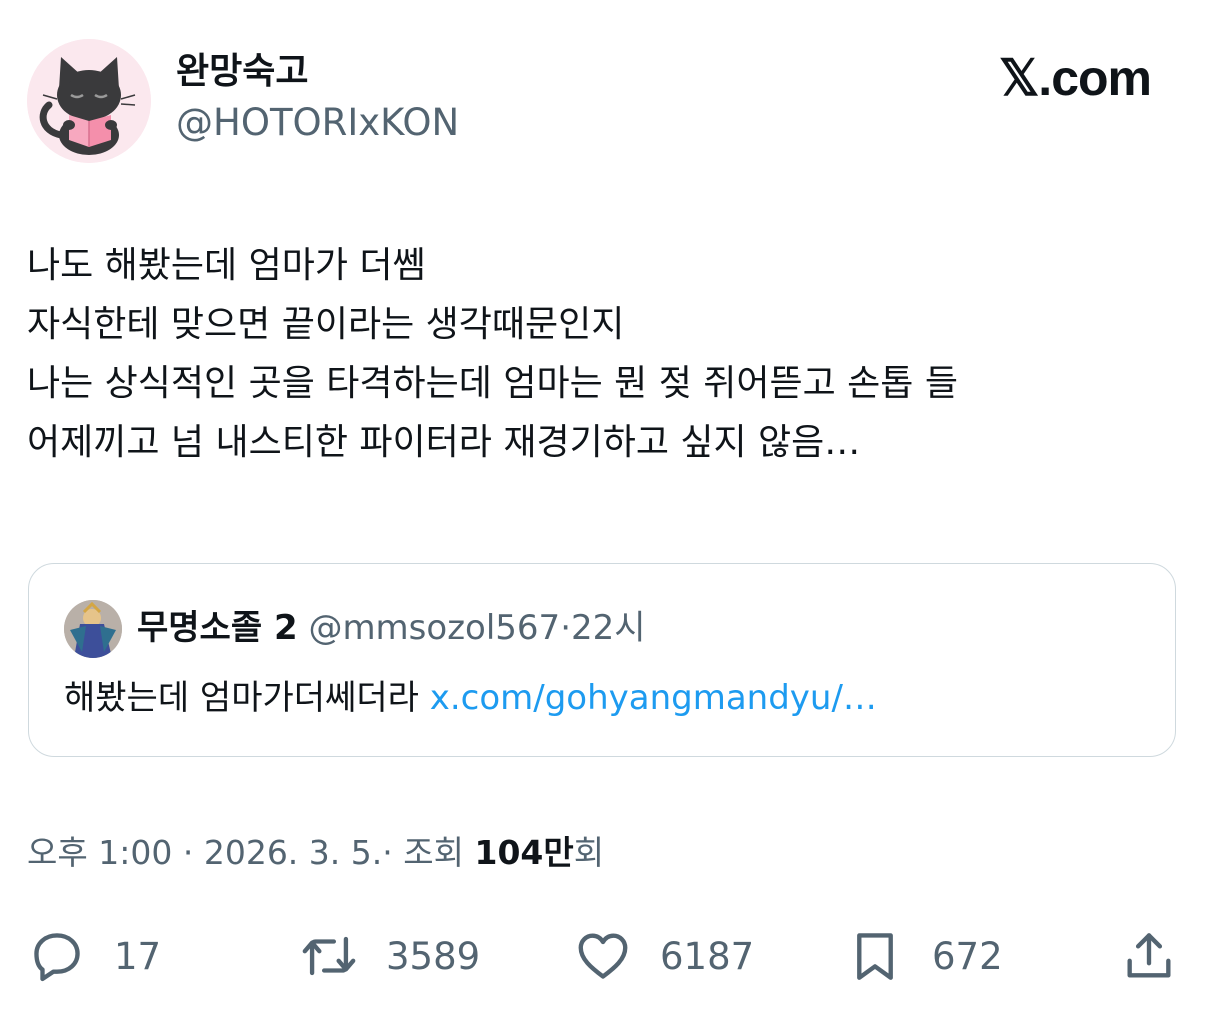  I want to click on quote-author-handle: @mmsozol567, so click(434, 628).